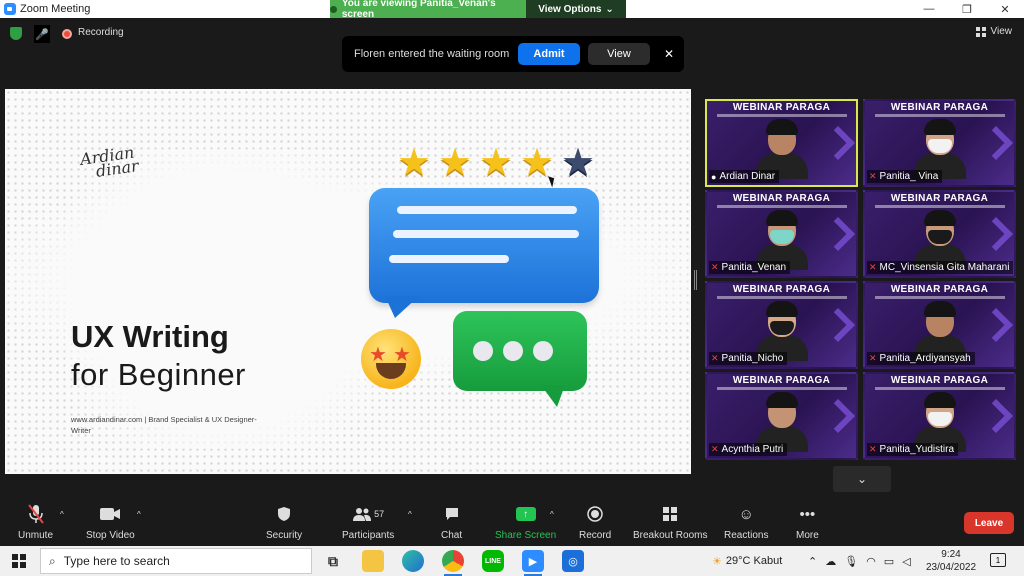  I want to click on breakout-rooms-icon, so click(670, 514).